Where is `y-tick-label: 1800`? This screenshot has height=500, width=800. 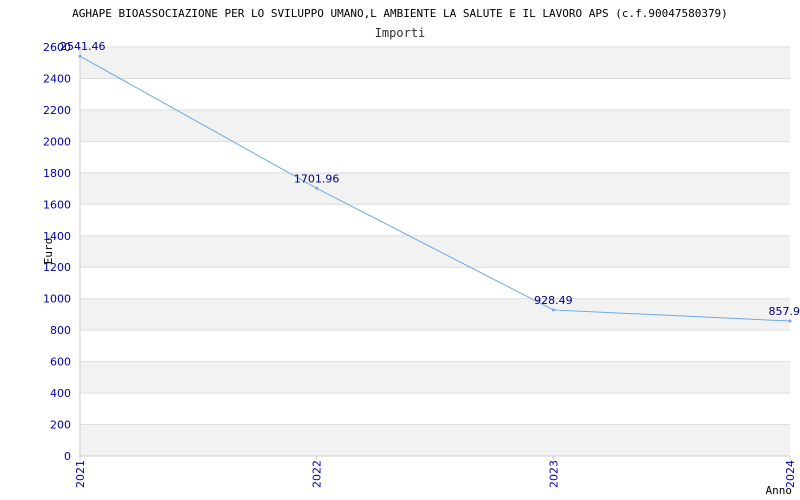 y-tick-label: 1800 is located at coordinates (57, 173).